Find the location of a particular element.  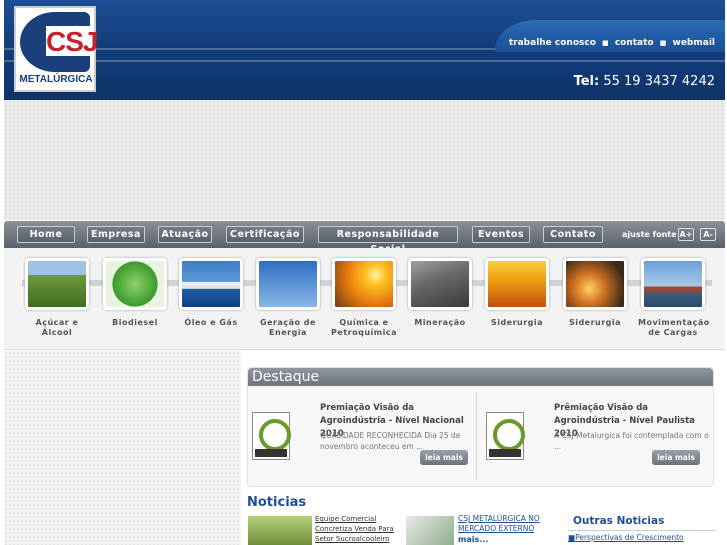

sector-acucar-alcool: Açúcar e Álcool is located at coordinates (57, 298).